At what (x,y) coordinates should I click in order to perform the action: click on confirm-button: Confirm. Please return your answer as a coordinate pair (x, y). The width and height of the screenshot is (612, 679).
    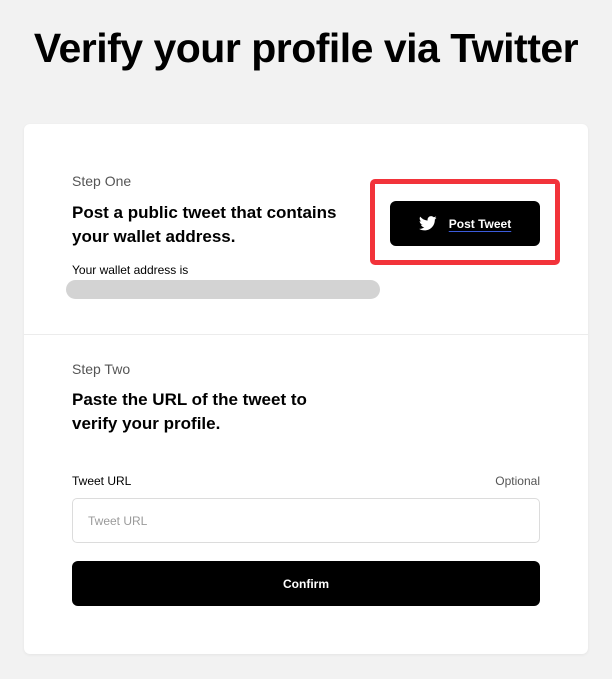
    Looking at the image, I should click on (306, 583).